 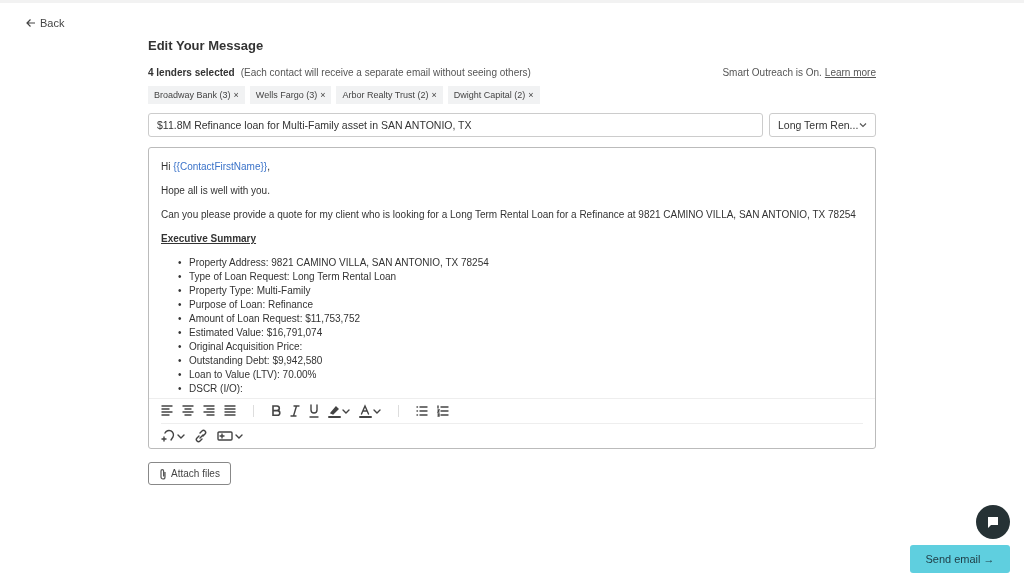 What do you see at coordinates (216, 167) in the screenshot?
I see `greeting-text: Hi {{ContactFirstName}},` at bounding box center [216, 167].